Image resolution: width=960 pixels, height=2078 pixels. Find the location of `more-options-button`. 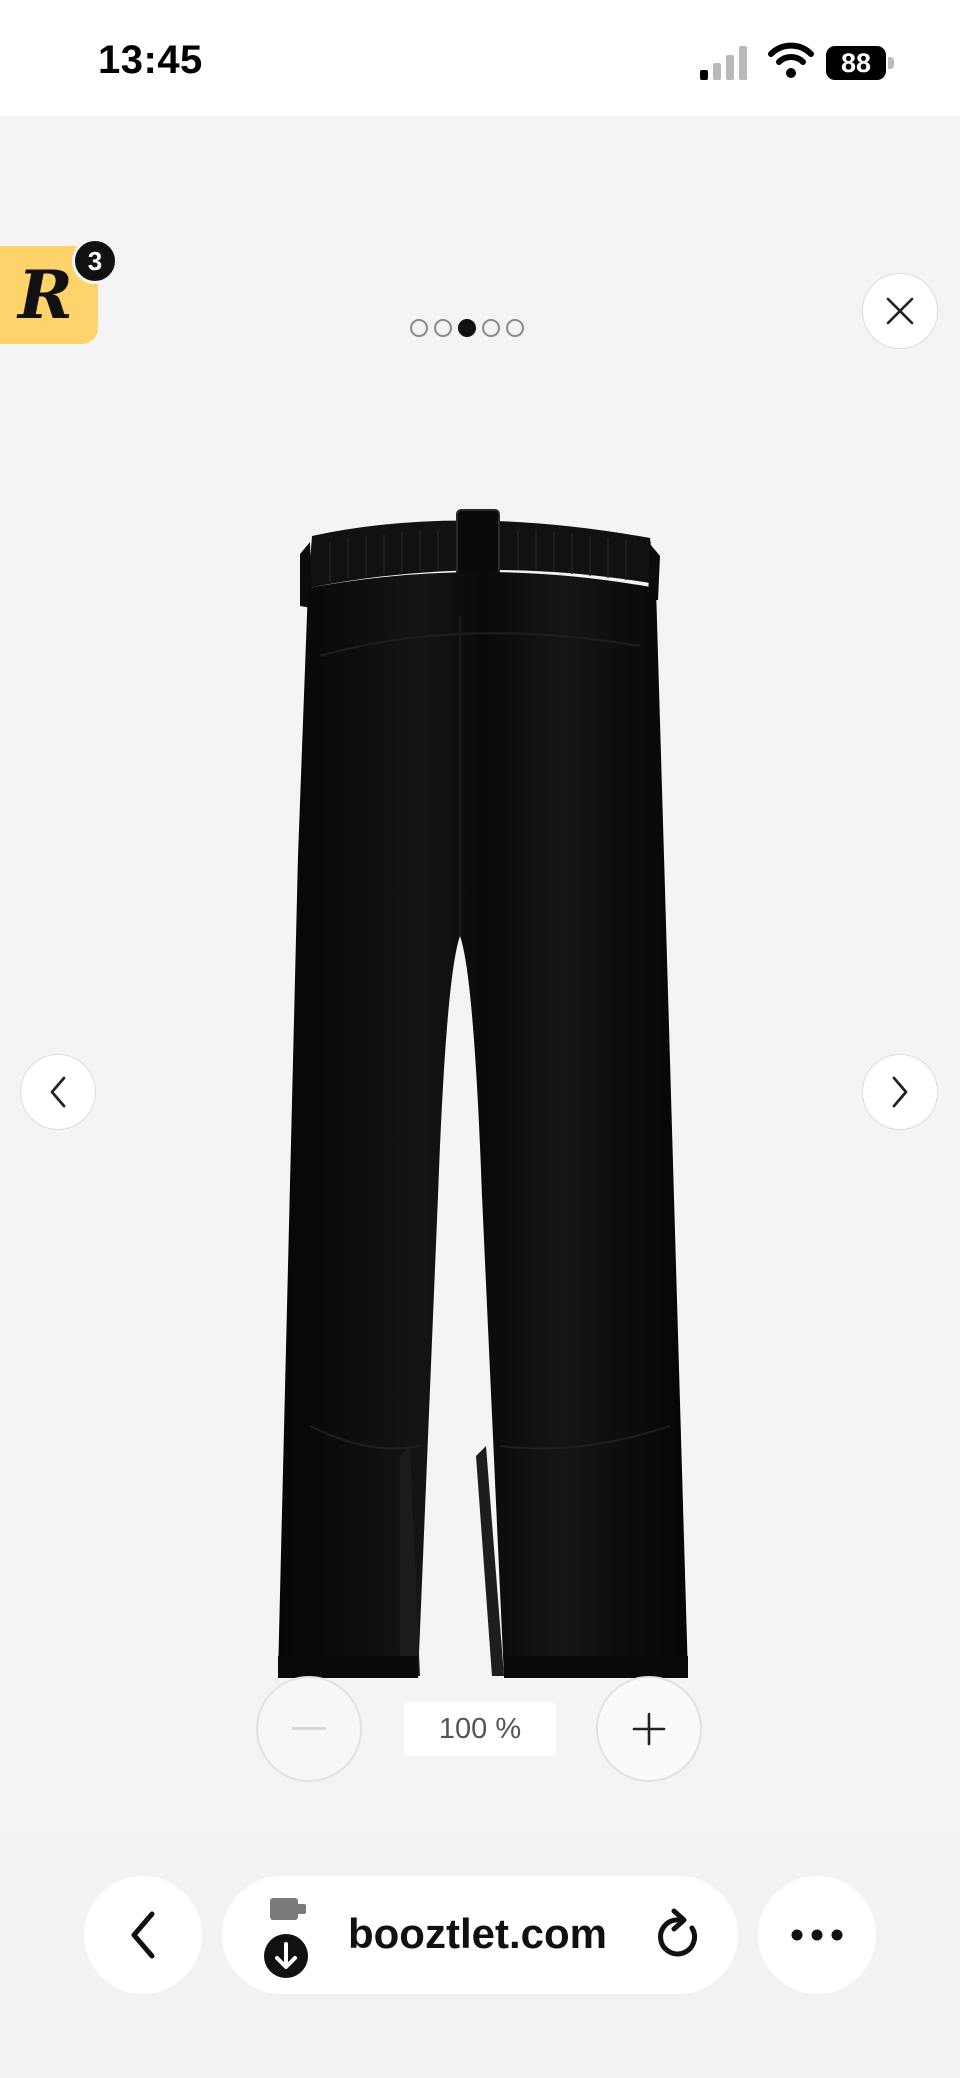

more-options-button is located at coordinates (817, 1935).